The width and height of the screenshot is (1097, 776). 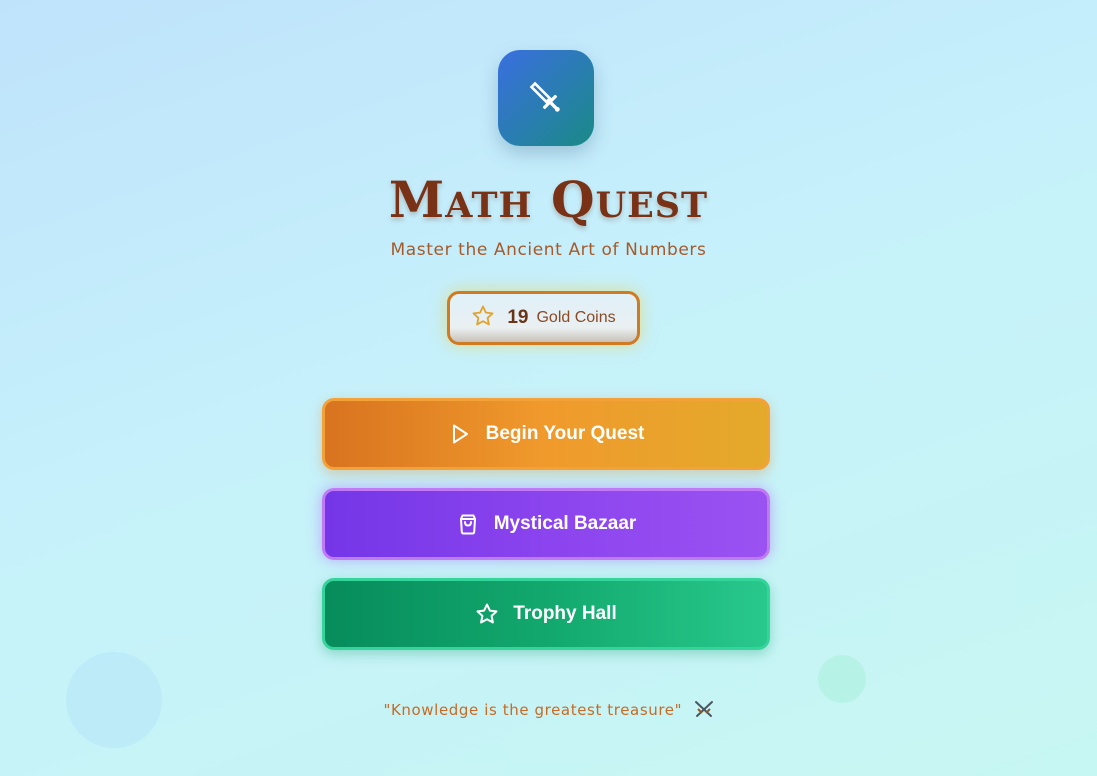 I want to click on sword-icon, so click(x=544, y=96).